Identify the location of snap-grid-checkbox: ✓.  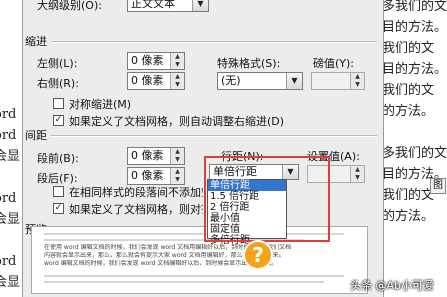
(58, 208).